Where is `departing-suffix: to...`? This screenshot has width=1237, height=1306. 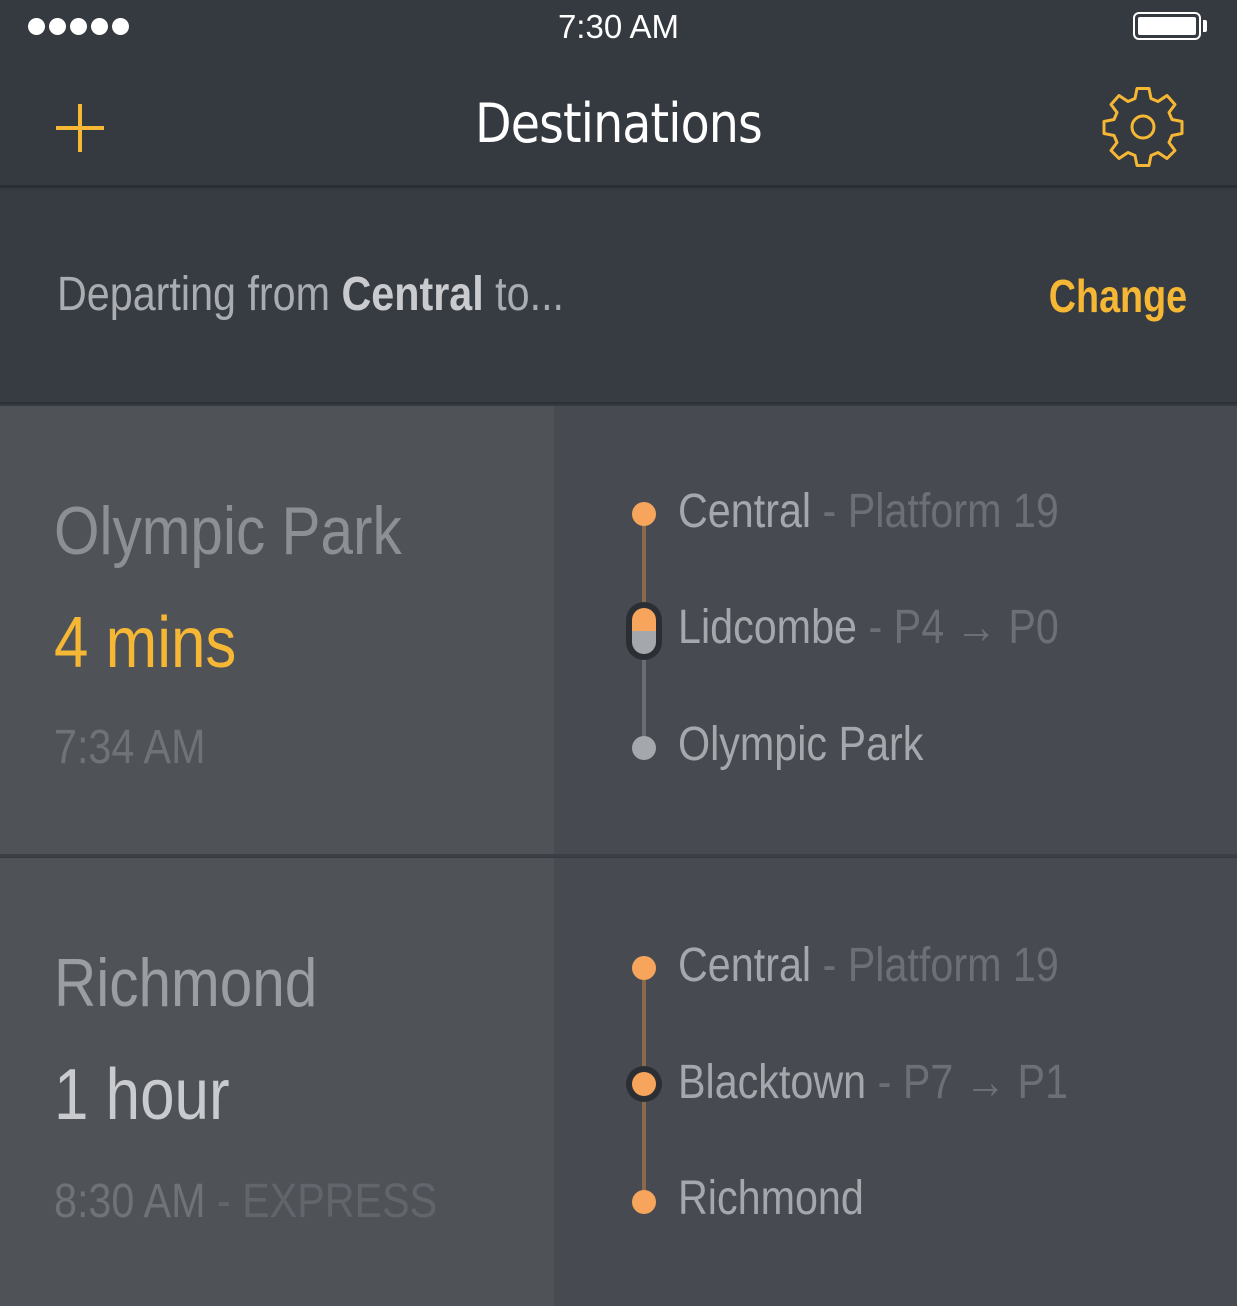 departing-suffix: to... is located at coordinates (524, 294).